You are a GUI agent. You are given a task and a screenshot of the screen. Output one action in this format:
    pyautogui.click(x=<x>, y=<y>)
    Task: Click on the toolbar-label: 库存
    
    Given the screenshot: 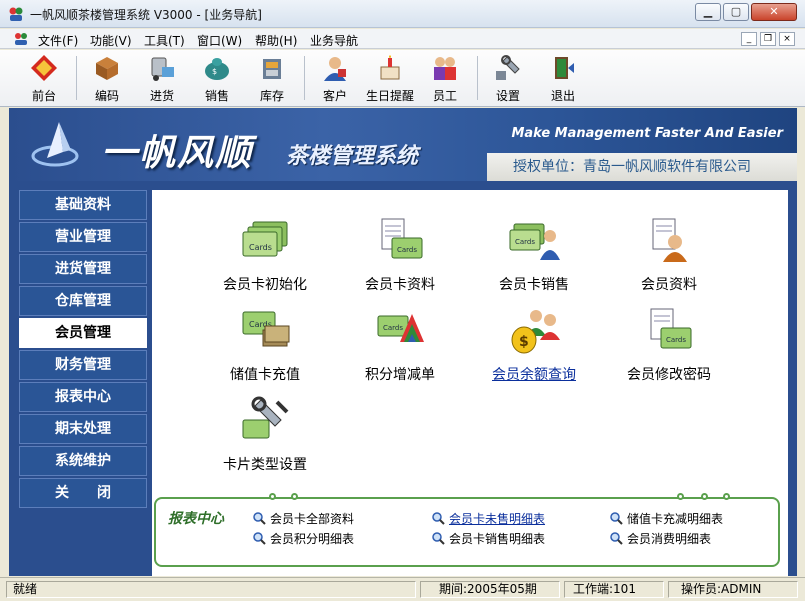 What is the action you would take?
    pyautogui.click(x=271, y=96)
    